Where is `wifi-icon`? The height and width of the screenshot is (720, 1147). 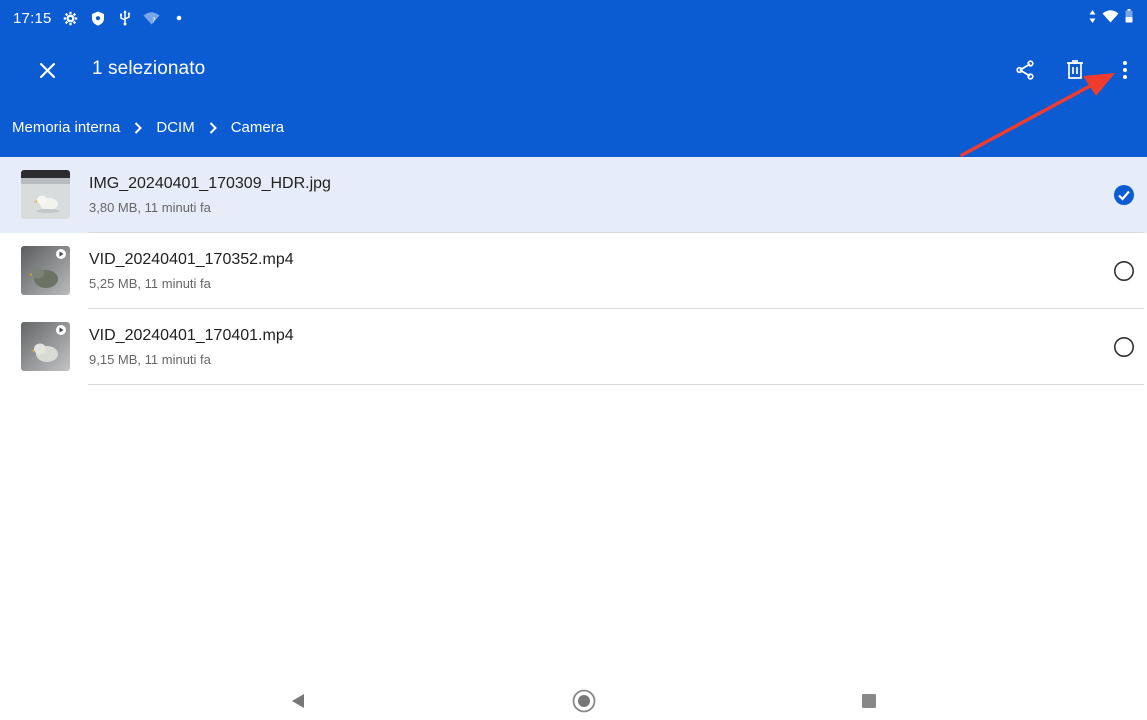
wifi-icon is located at coordinates (1110, 18).